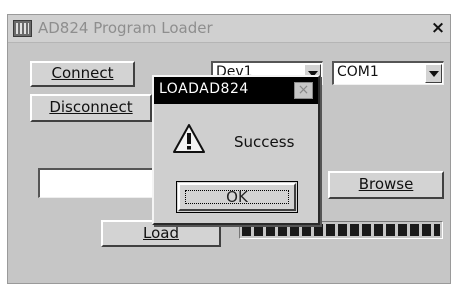  I want to click on ok-button-label: OK, so click(237, 197).